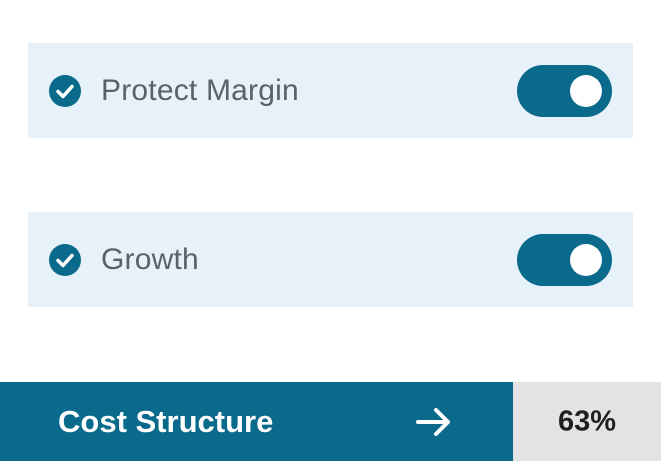 The image size is (661, 461). I want to click on growth-toggle, so click(564, 259).